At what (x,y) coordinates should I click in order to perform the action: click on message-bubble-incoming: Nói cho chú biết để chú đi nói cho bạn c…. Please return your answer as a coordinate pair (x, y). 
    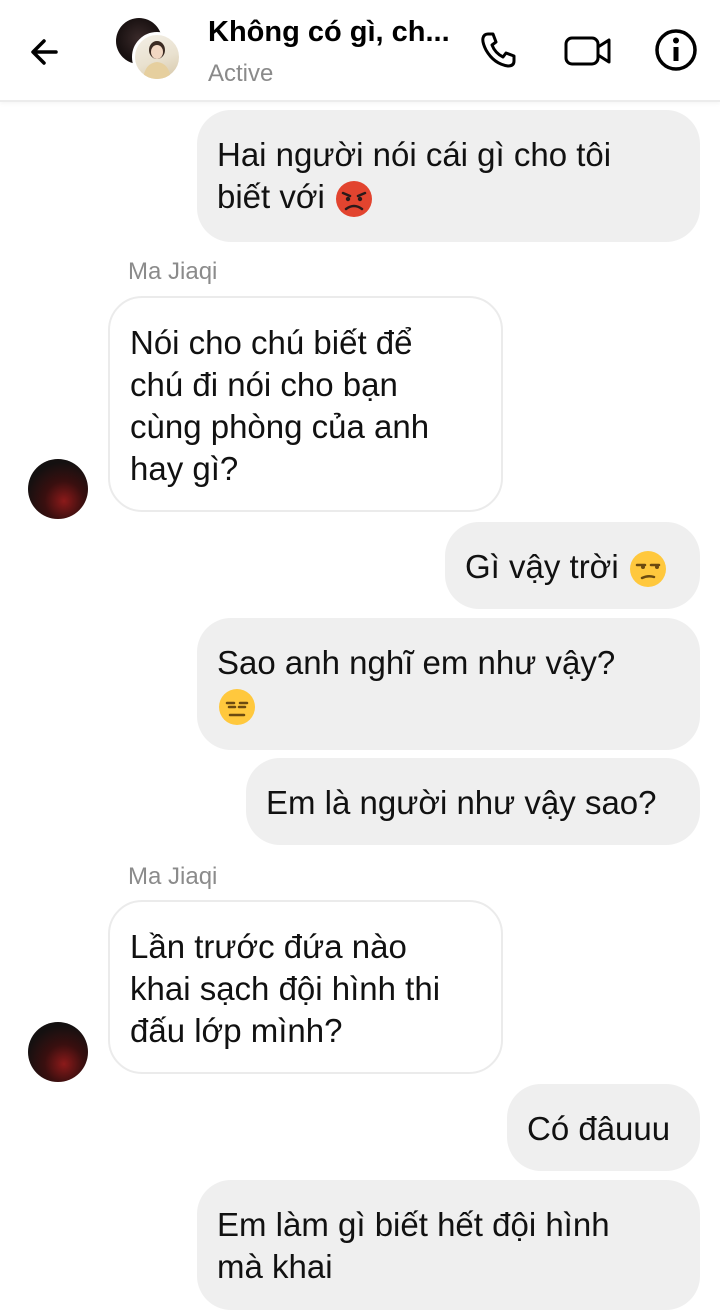
    Looking at the image, I should click on (305, 404).